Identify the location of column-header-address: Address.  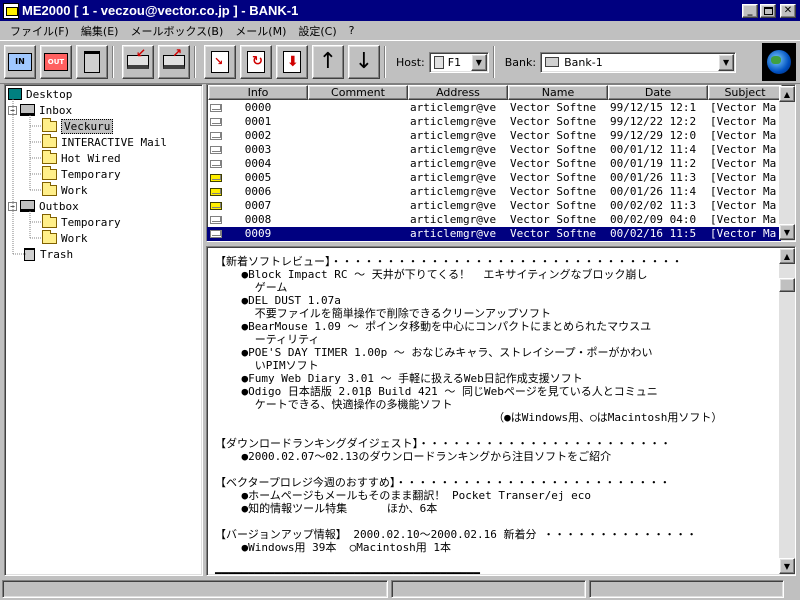
(458, 92).